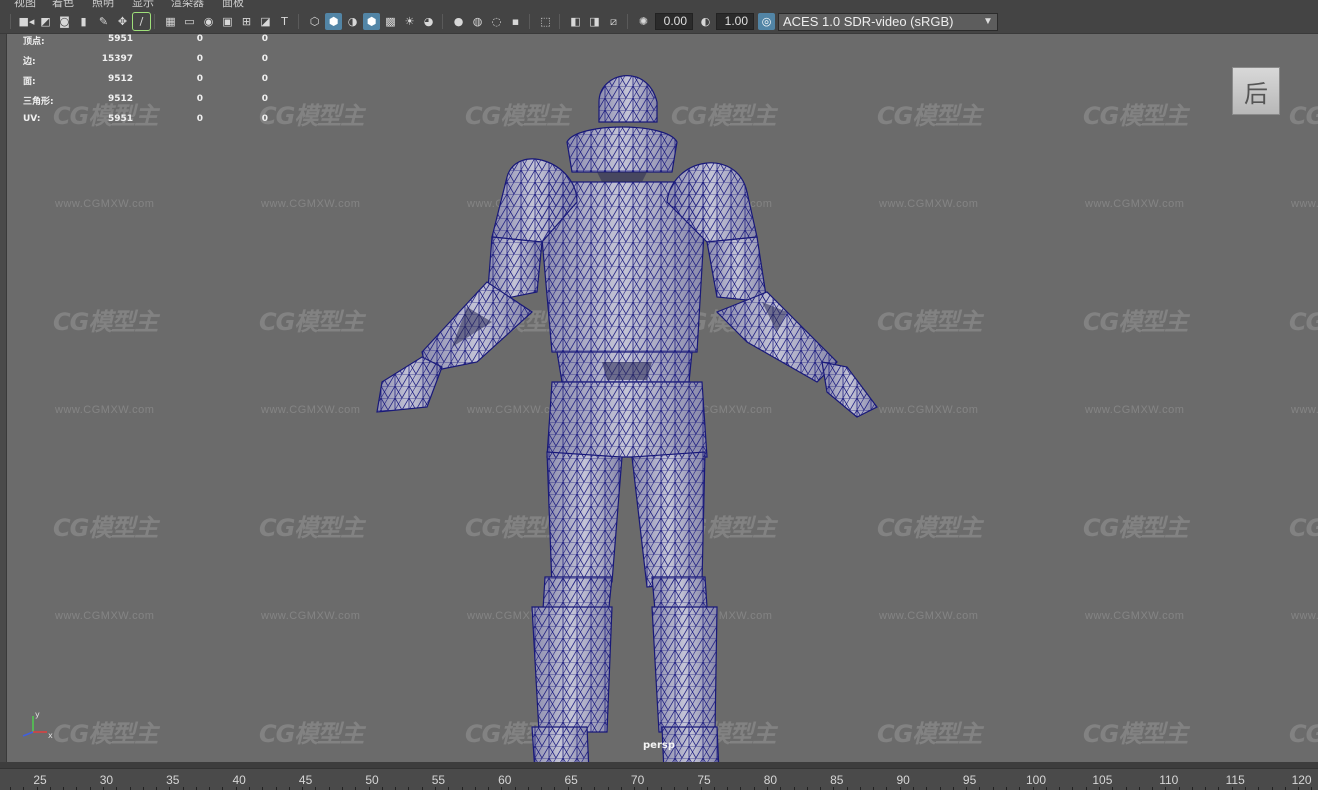 The image size is (1318, 790). What do you see at coordinates (37, 725) in the screenshot?
I see `axis-gizmo: y x` at bounding box center [37, 725].